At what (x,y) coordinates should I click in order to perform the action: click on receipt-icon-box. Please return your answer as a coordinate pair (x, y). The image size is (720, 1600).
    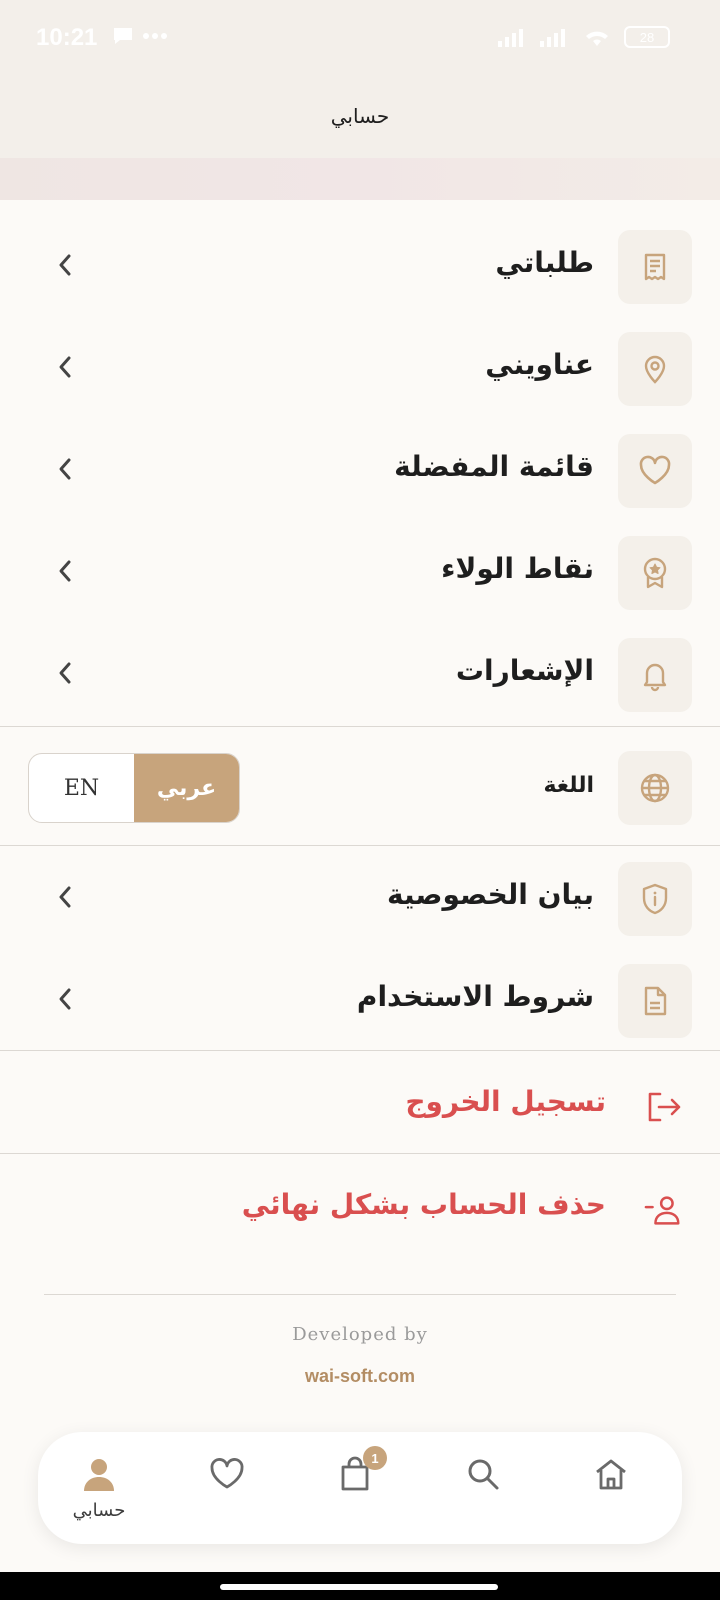
    Looking at the image, I should click on (655, 267).